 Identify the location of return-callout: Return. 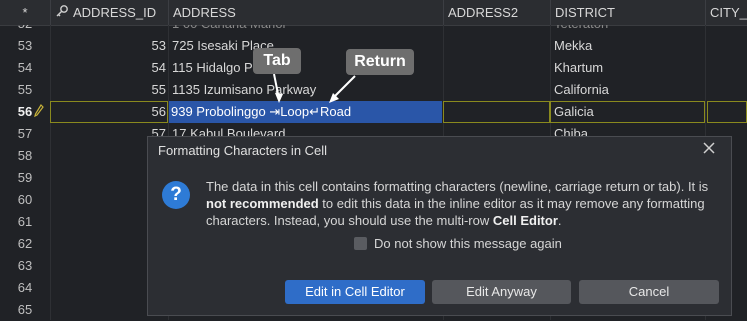
(380, 62).